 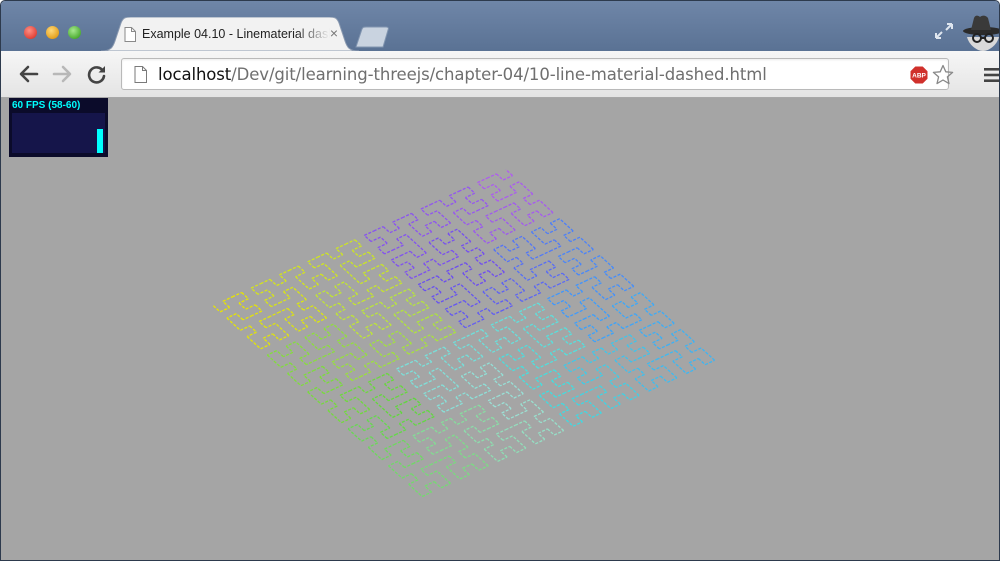 What do you see at coordinates (991, 75) in the screenshot?
I see `hamburger-menu-icon` at bounding box center [991, 75].